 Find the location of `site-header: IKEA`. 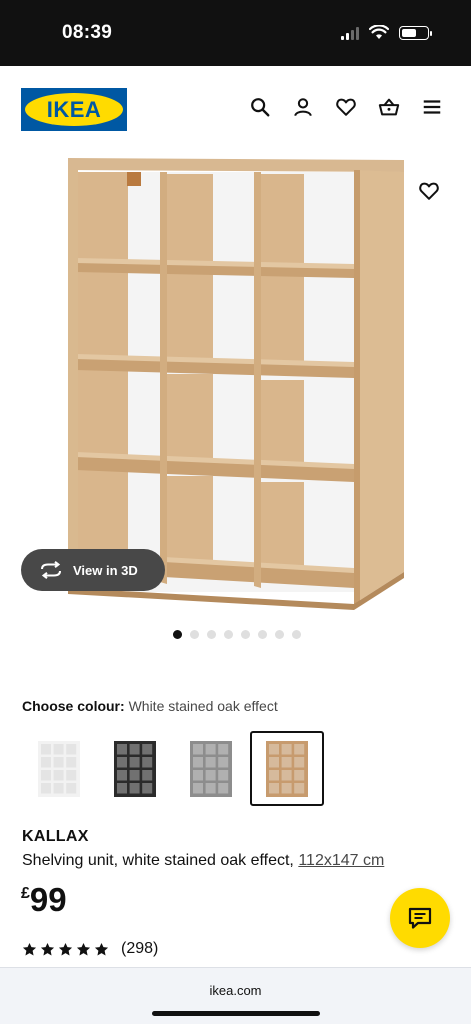

site-header: IKEA is located at coordinates (235, 109).